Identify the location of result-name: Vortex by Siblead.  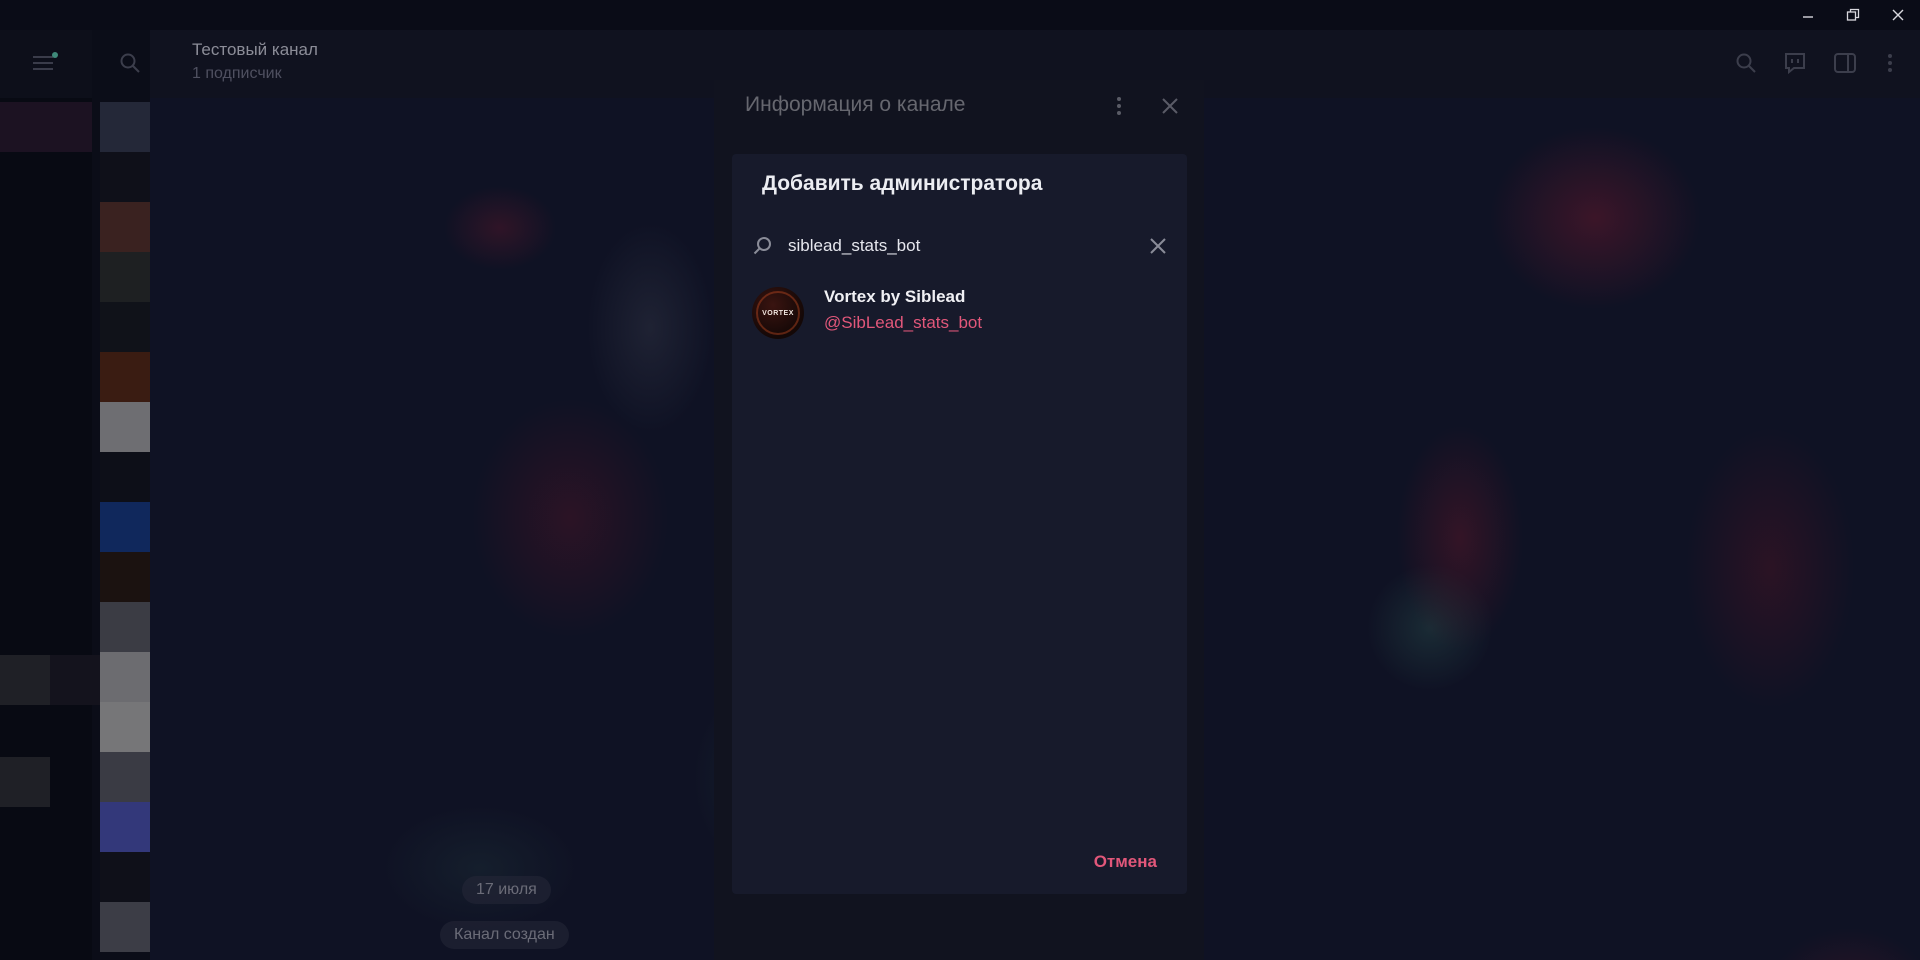
(895, 296).